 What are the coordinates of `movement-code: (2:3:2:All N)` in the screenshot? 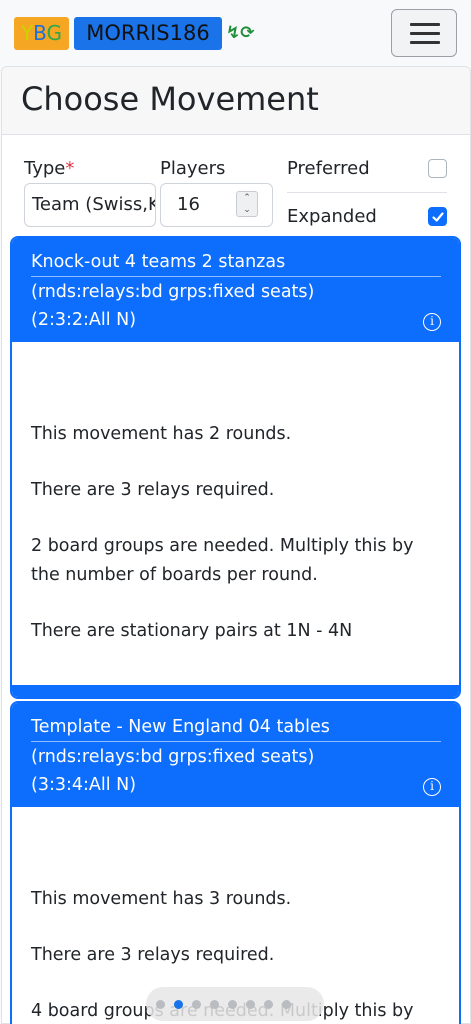 It's located at (84, 320).